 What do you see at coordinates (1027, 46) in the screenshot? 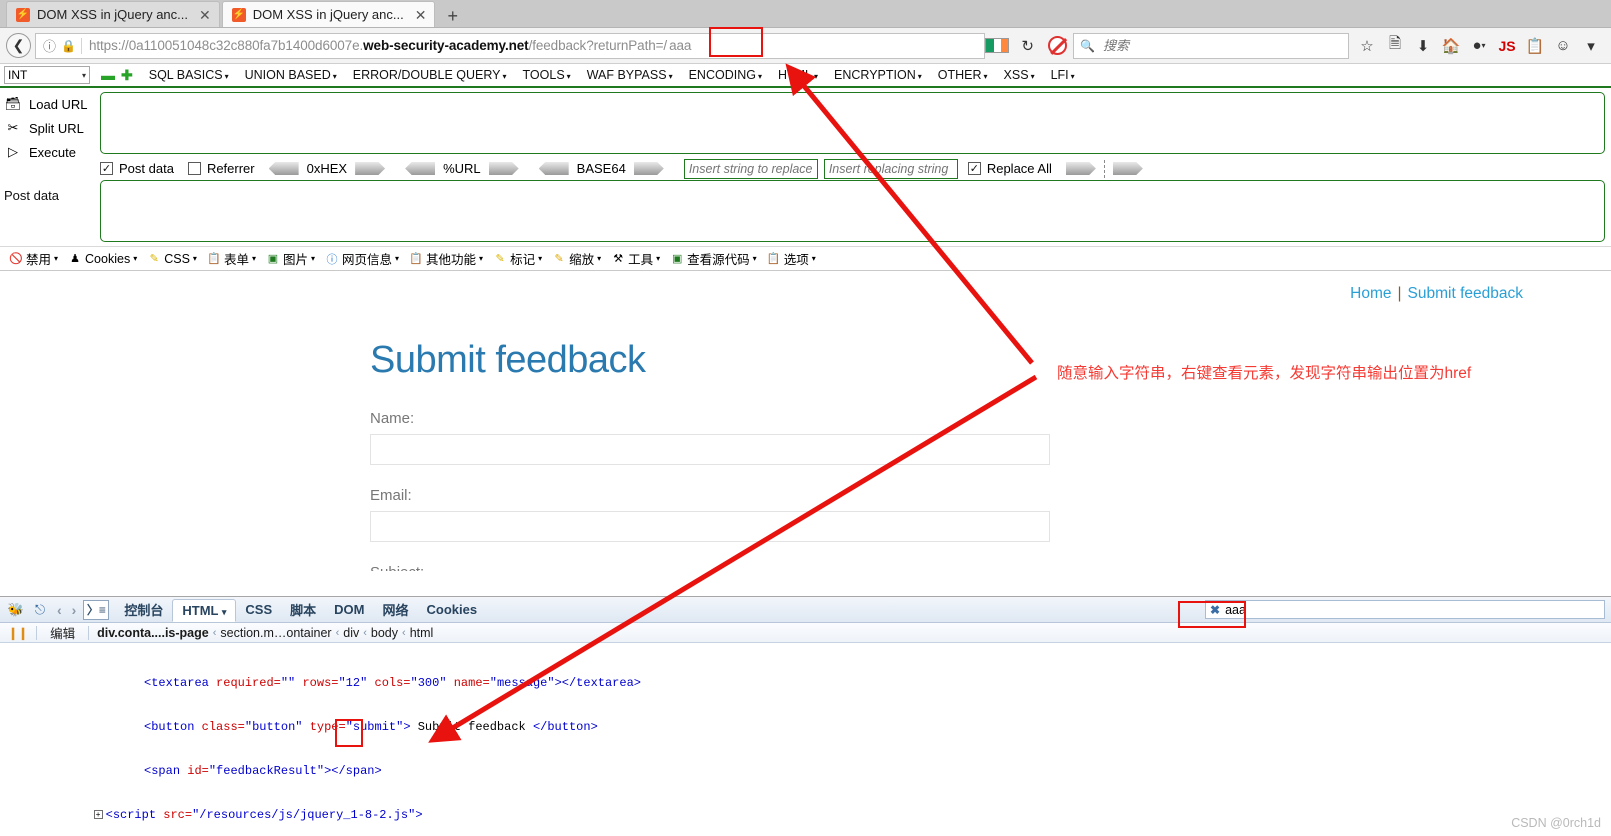
I see `reload-icon: ↻` at bounding box center [1027, 46].